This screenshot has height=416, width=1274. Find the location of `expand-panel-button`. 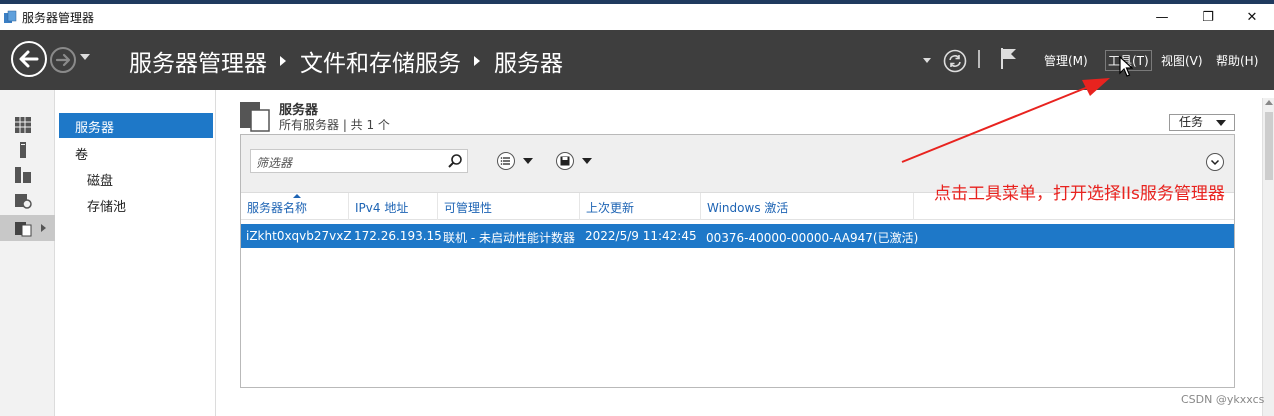

expand-panel-button is located at coordinates (1215, 162).